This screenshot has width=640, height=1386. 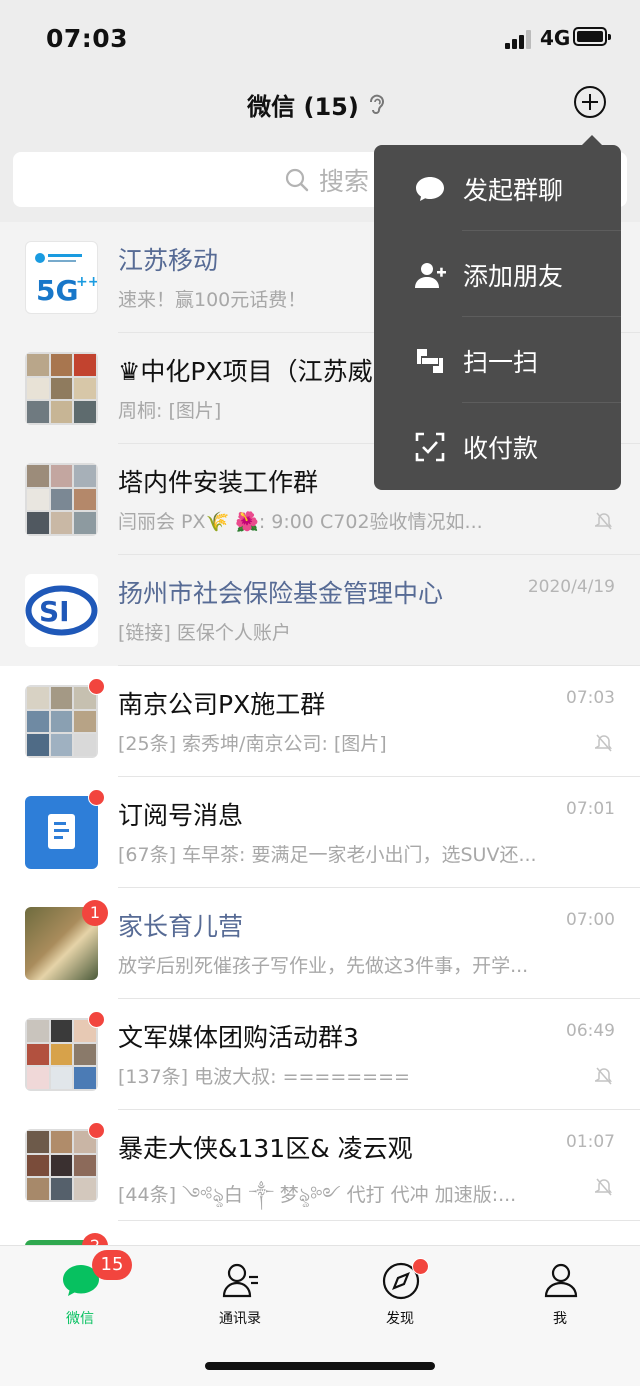 What do you see at coordinates (320, 1366) in the screenshot?
I see `home-indicator` at bounding box center [320, 1366].